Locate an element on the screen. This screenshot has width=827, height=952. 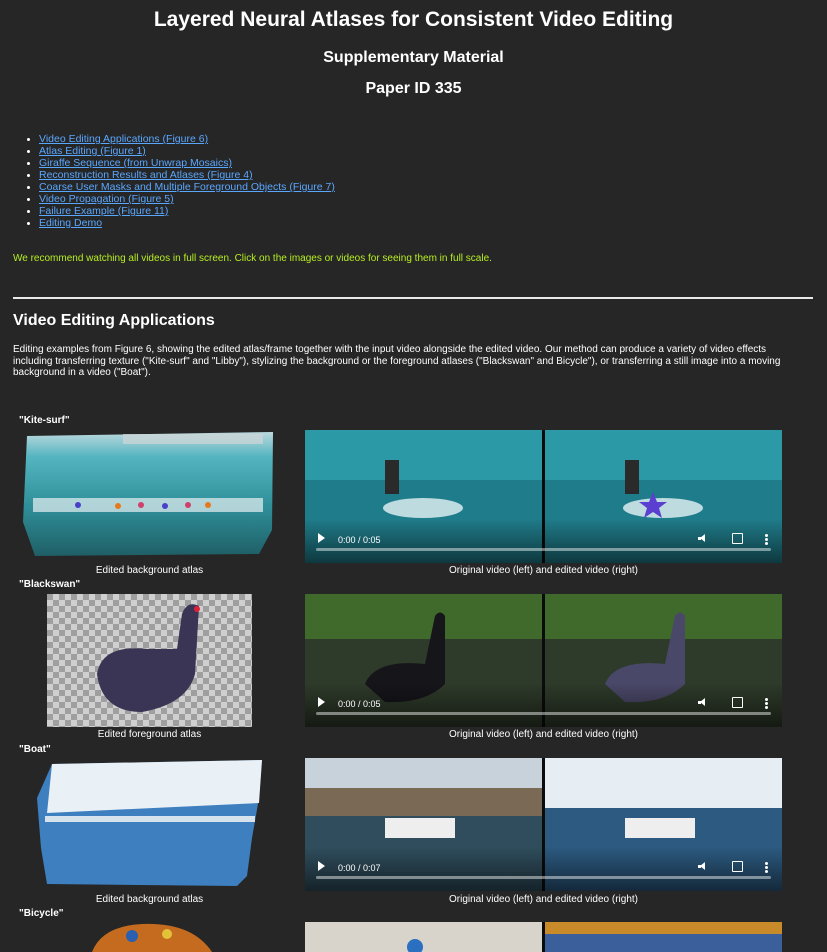
blackswan-atlas-image is located at coordinates (149, 660).